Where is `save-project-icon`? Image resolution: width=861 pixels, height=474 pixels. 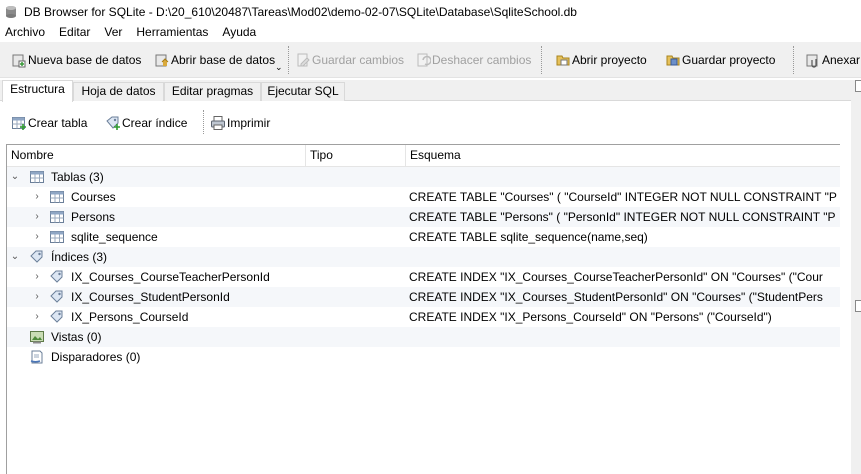 save-project-icon is located at coordinates (673, 60).